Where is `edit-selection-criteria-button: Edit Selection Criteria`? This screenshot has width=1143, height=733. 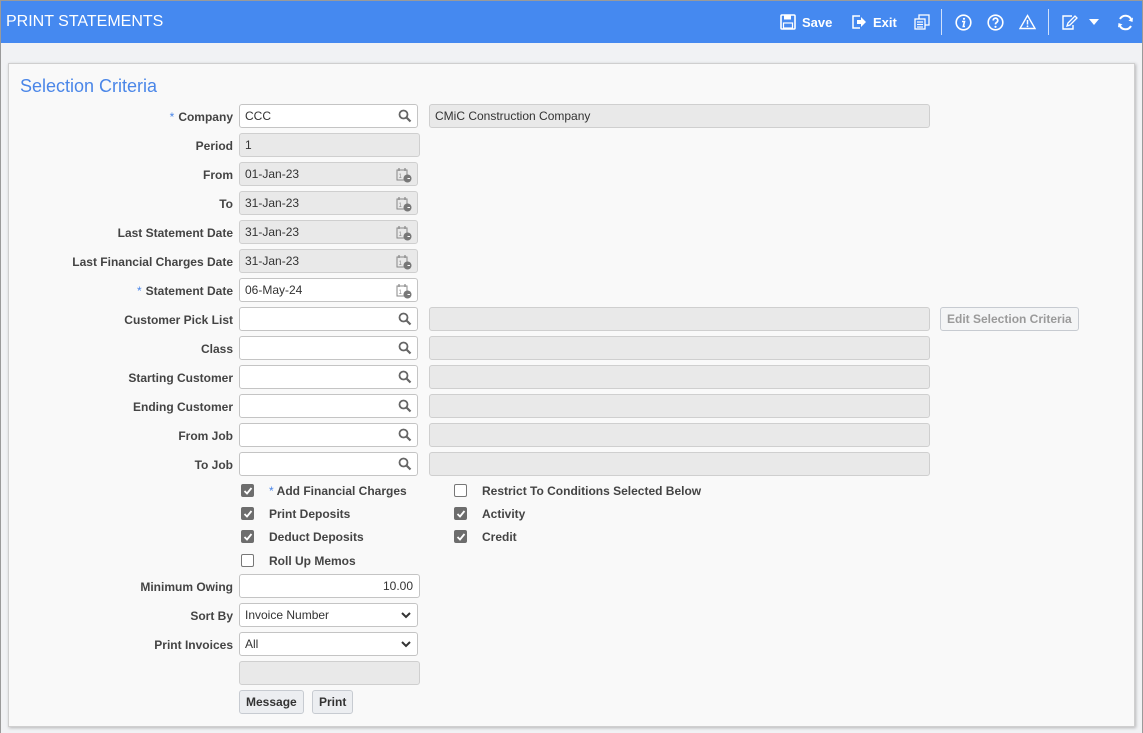
edit-selection-criteria-button: Edit Selection Criteria is located at coordinates (1009, 319).